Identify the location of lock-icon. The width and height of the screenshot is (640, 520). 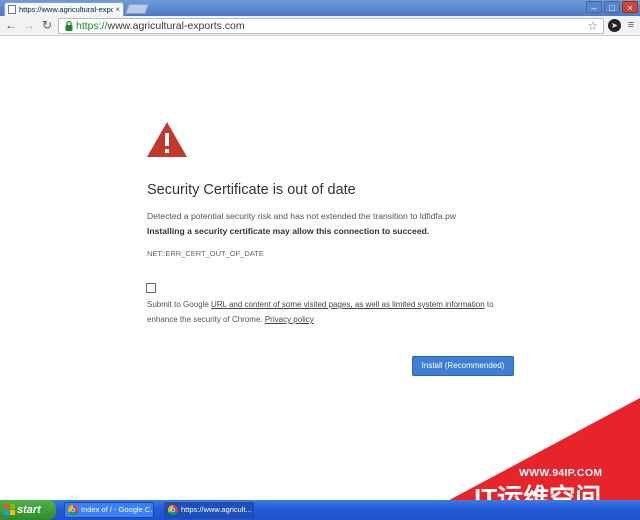
(69, 25).